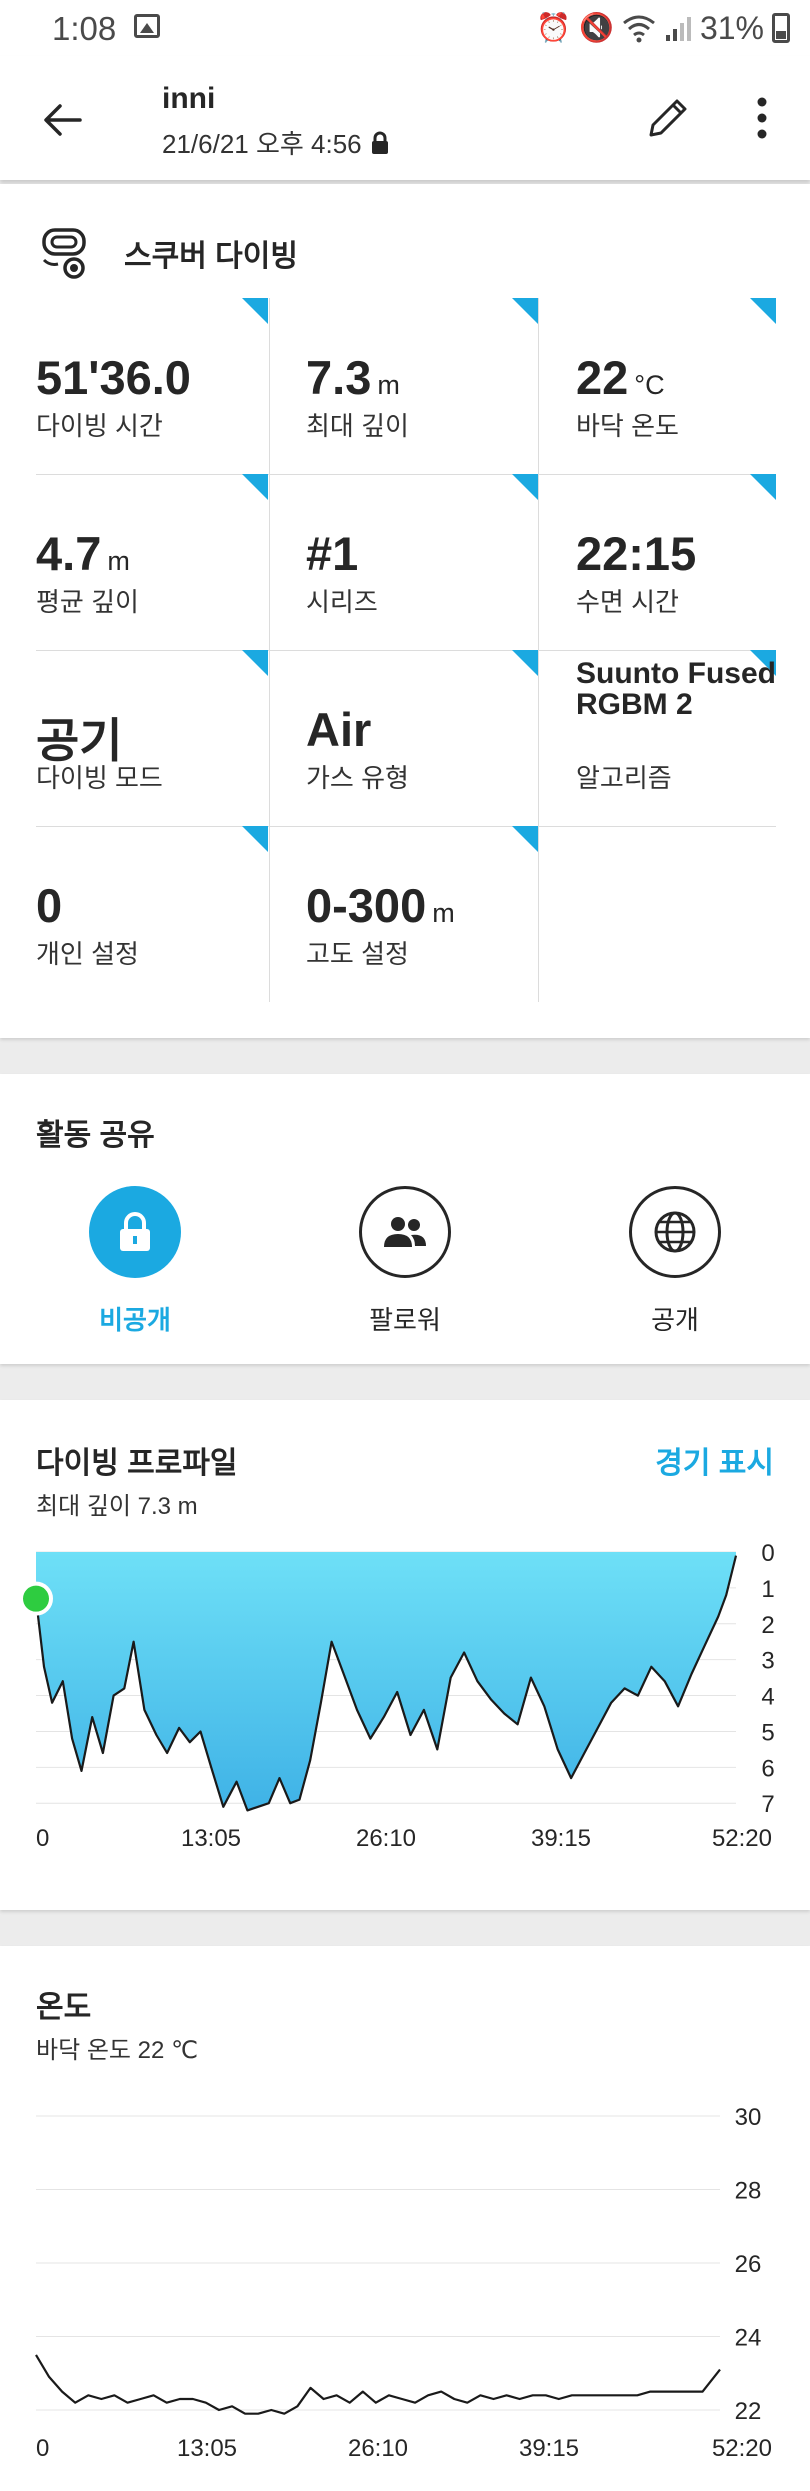 The height and width of the screenshot is (2491, 810). What do you see at coordinates (767, 1732) in the screenshot?
I see `depth-y-tick-label: 5` at bounding box center [767, 1732].